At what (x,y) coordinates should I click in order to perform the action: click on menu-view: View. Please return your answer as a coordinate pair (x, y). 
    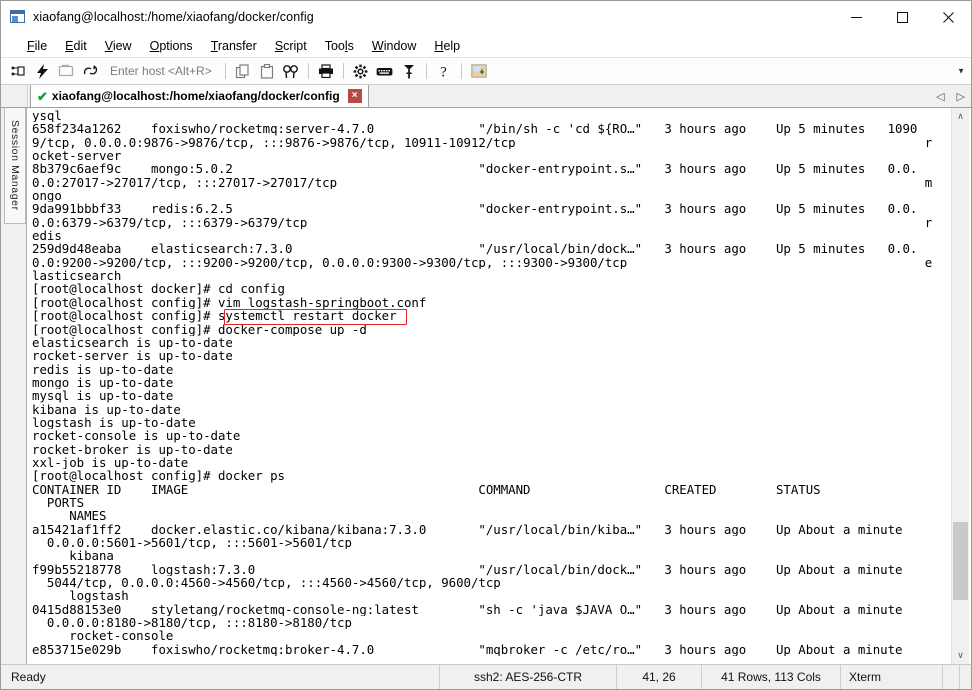
    Looking at the image, I should click on (118, 46).